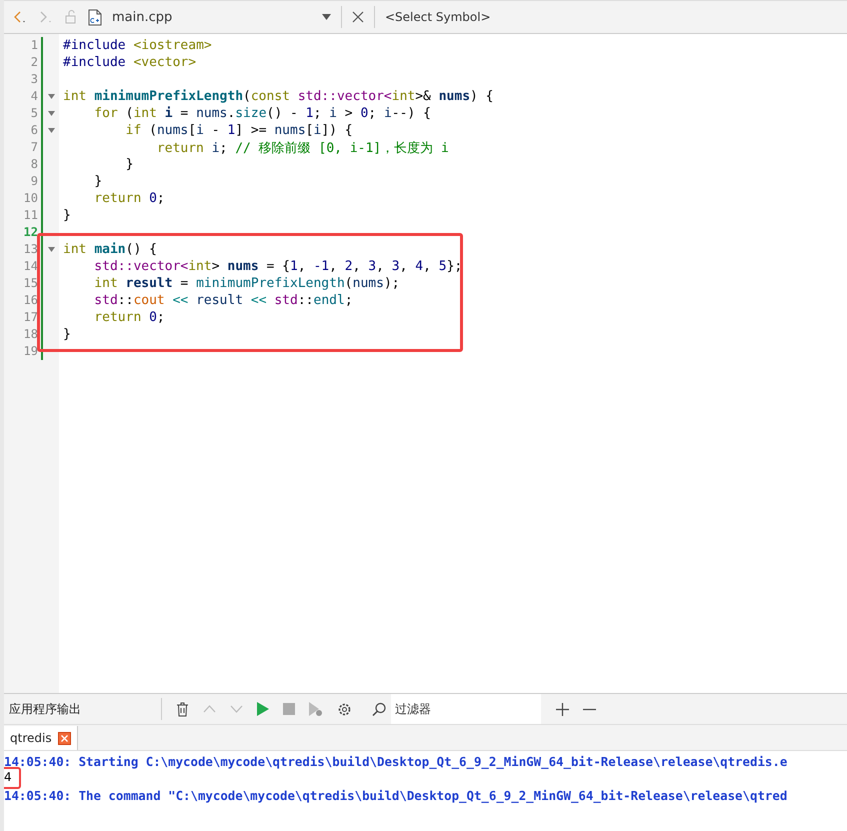  I want to click on code-line: std::cout << result << std::endl;, so click(223, 300).